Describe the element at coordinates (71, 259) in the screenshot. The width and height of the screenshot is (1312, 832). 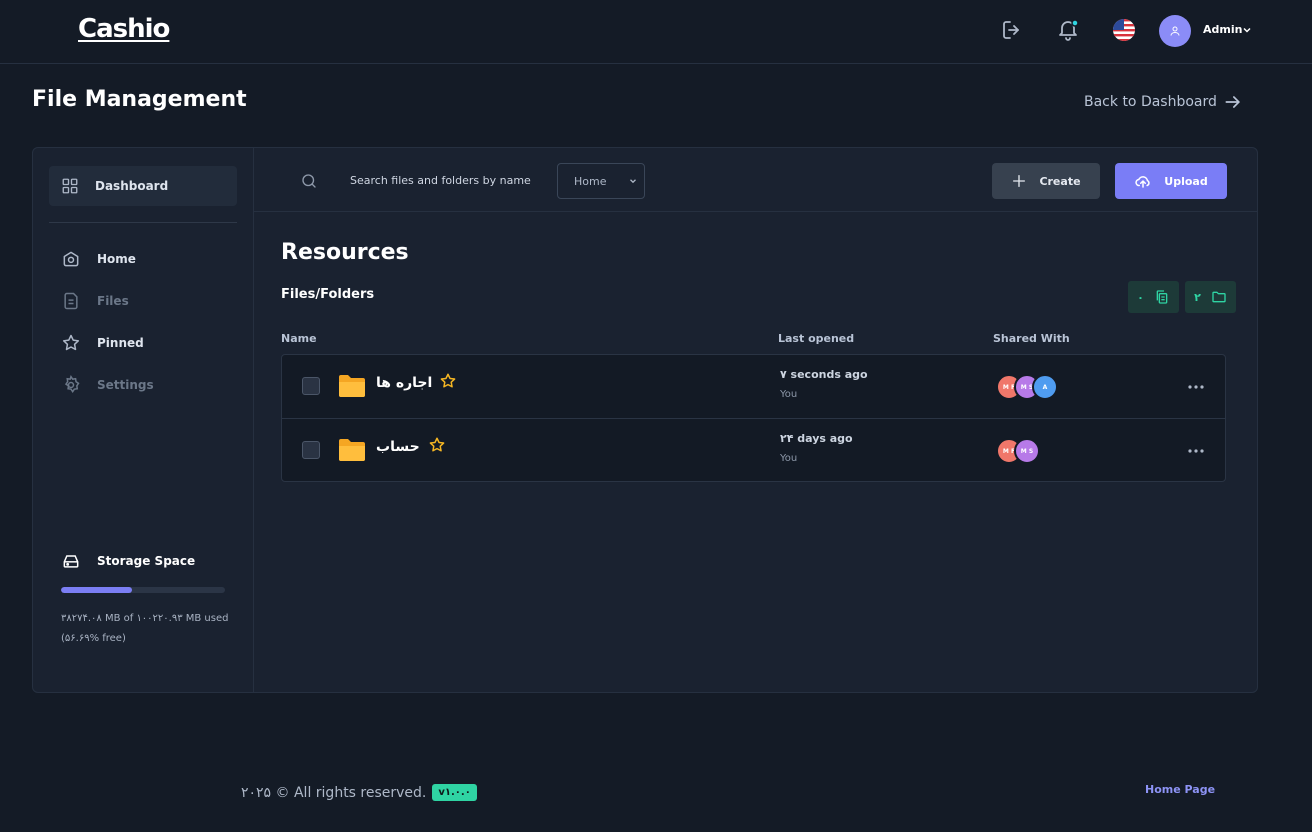
I see `home-icon` at that location.